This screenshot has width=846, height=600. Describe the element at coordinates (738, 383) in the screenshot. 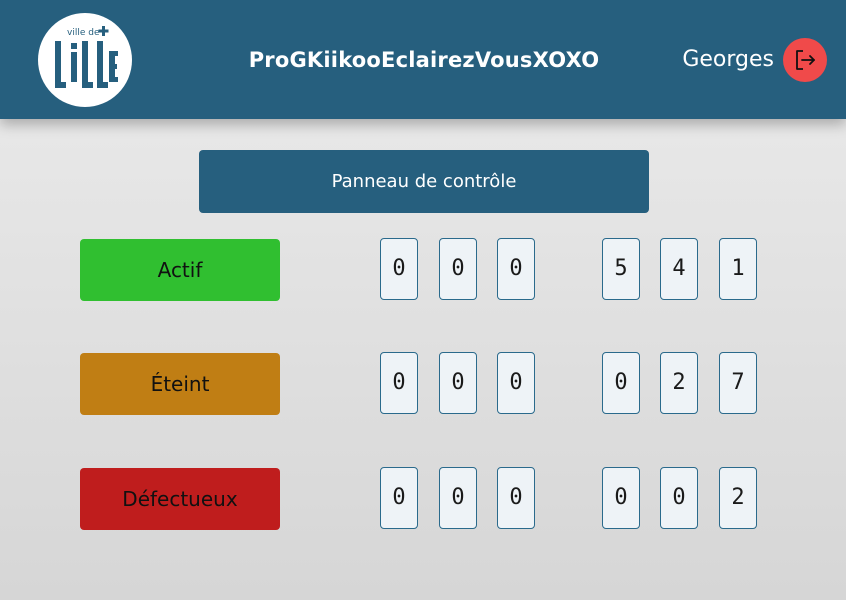

I see `counter-digit: 7` at that location.